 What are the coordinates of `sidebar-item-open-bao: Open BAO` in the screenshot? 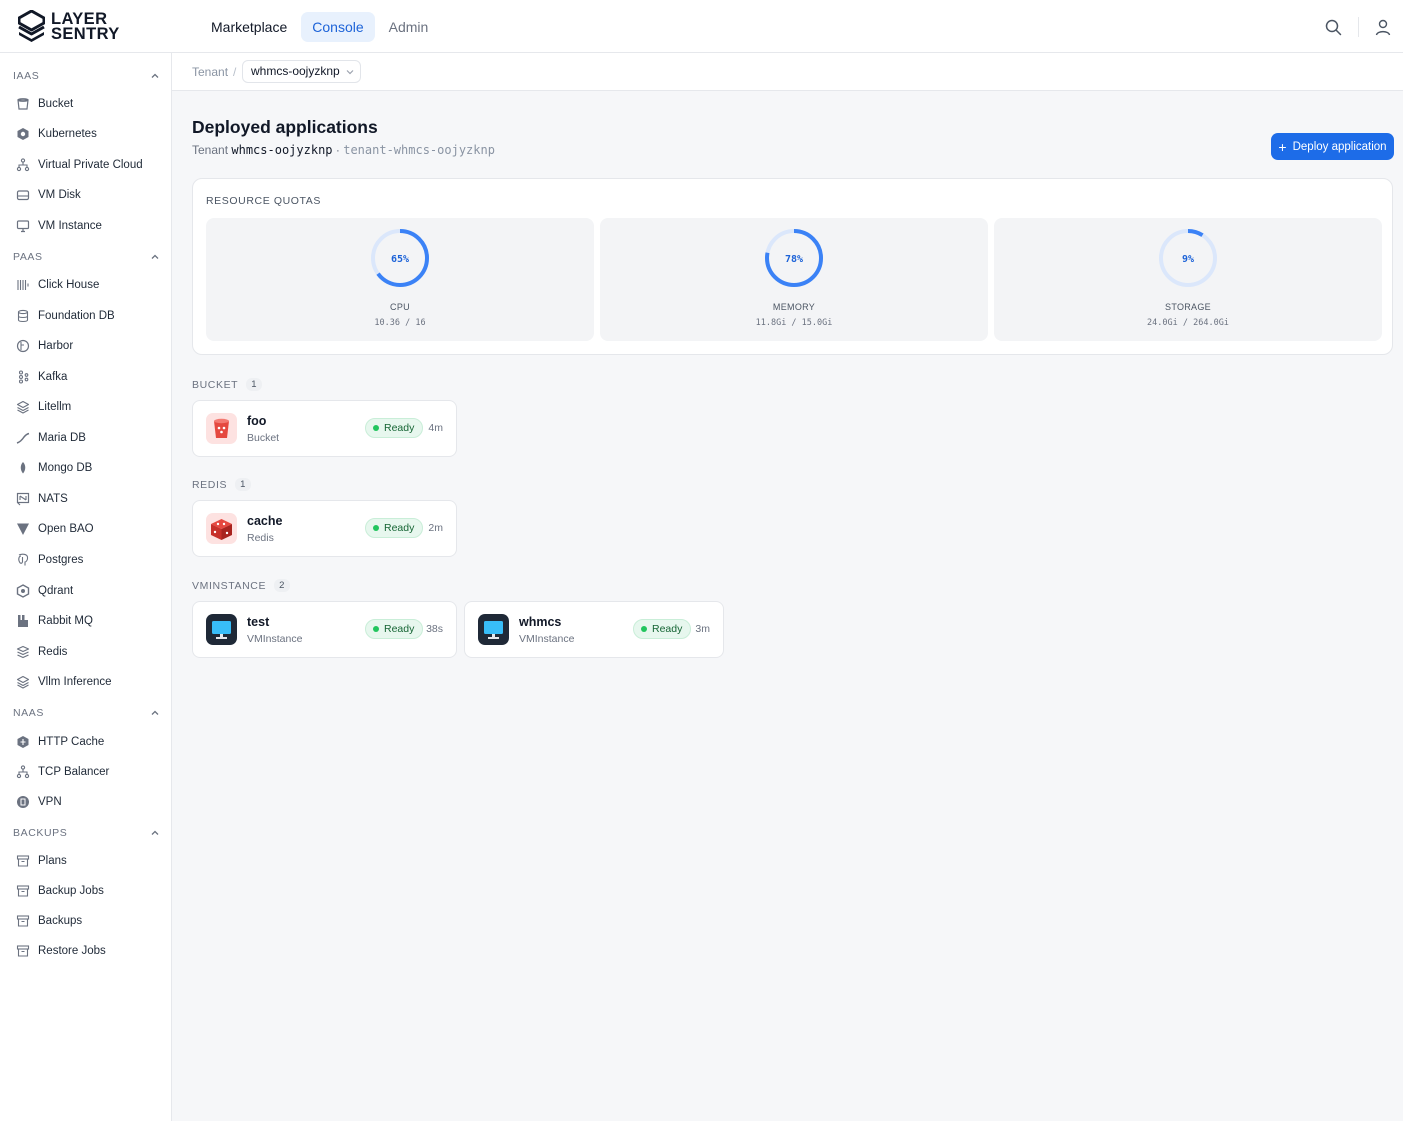 It's located at (90, 529).